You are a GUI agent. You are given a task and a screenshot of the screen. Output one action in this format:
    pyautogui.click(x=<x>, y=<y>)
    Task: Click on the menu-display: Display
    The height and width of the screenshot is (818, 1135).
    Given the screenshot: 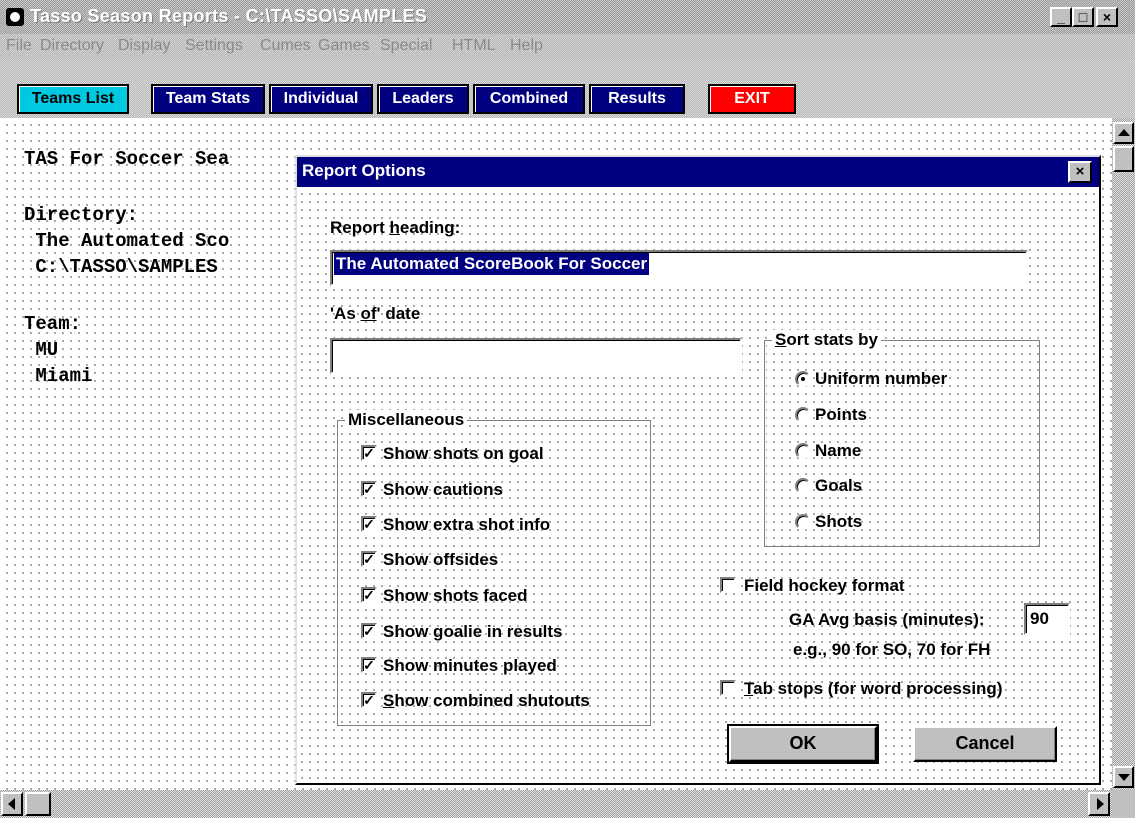 What is the action you would take?
    pyautogui.click(x=144, y=46)
    